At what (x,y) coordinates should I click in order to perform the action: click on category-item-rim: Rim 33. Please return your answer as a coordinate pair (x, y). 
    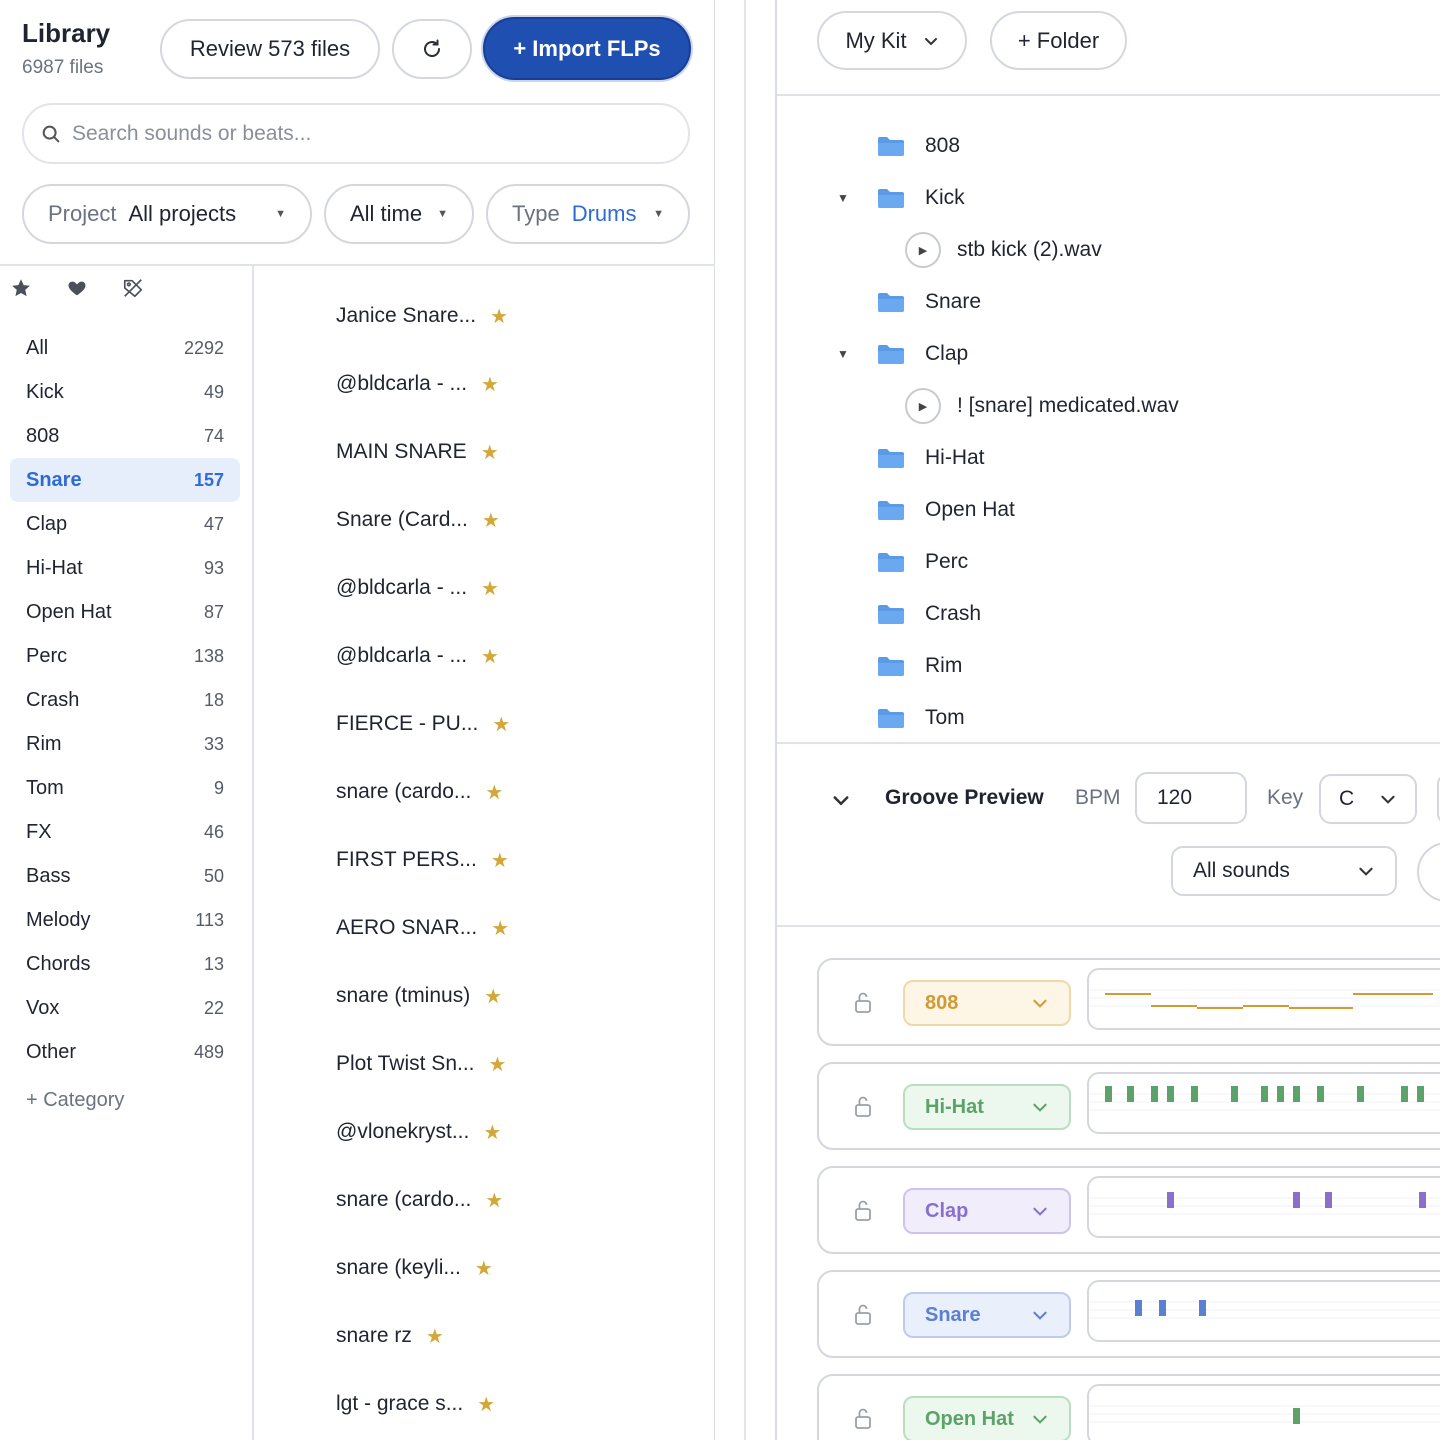
    Looking at the image, I should click on (125, 744).